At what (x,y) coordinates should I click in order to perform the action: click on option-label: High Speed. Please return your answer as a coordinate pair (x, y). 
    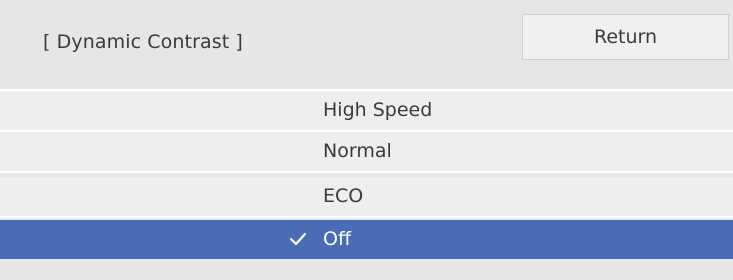
    Looking at the image, I should click on (378, 110).